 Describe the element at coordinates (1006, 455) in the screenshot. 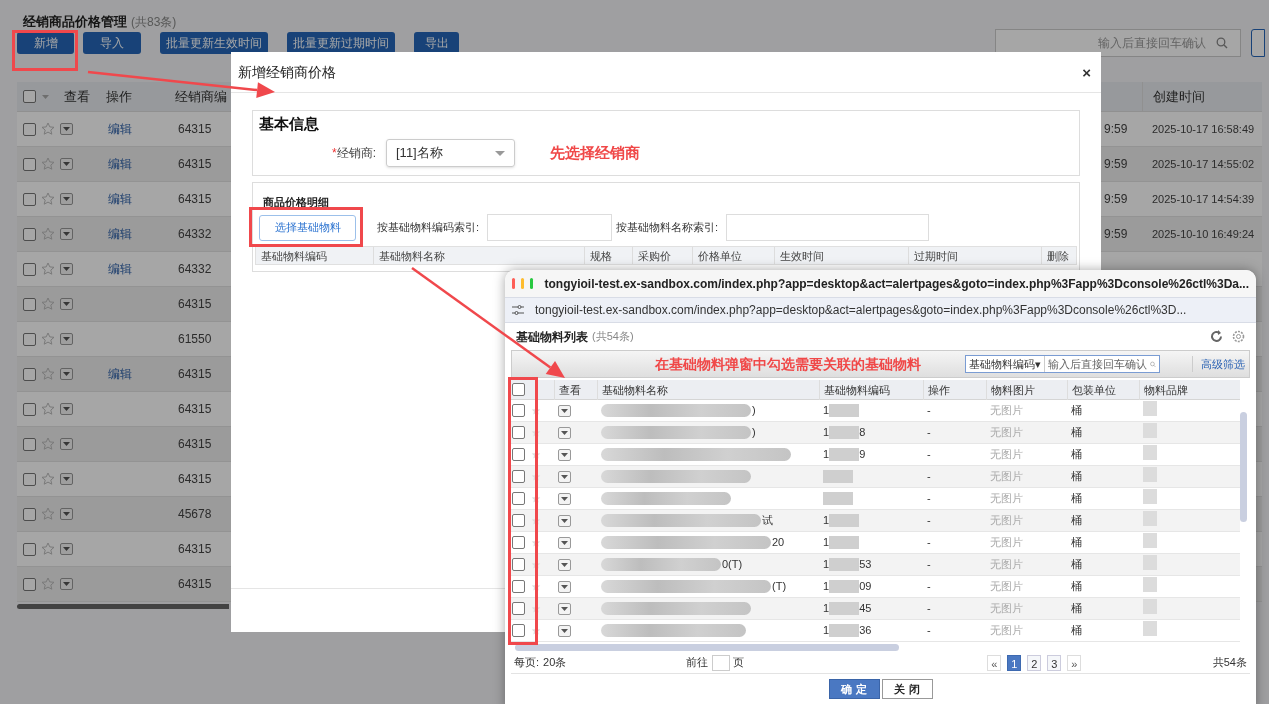

I see `table-cell-text: 无图片` at that location.